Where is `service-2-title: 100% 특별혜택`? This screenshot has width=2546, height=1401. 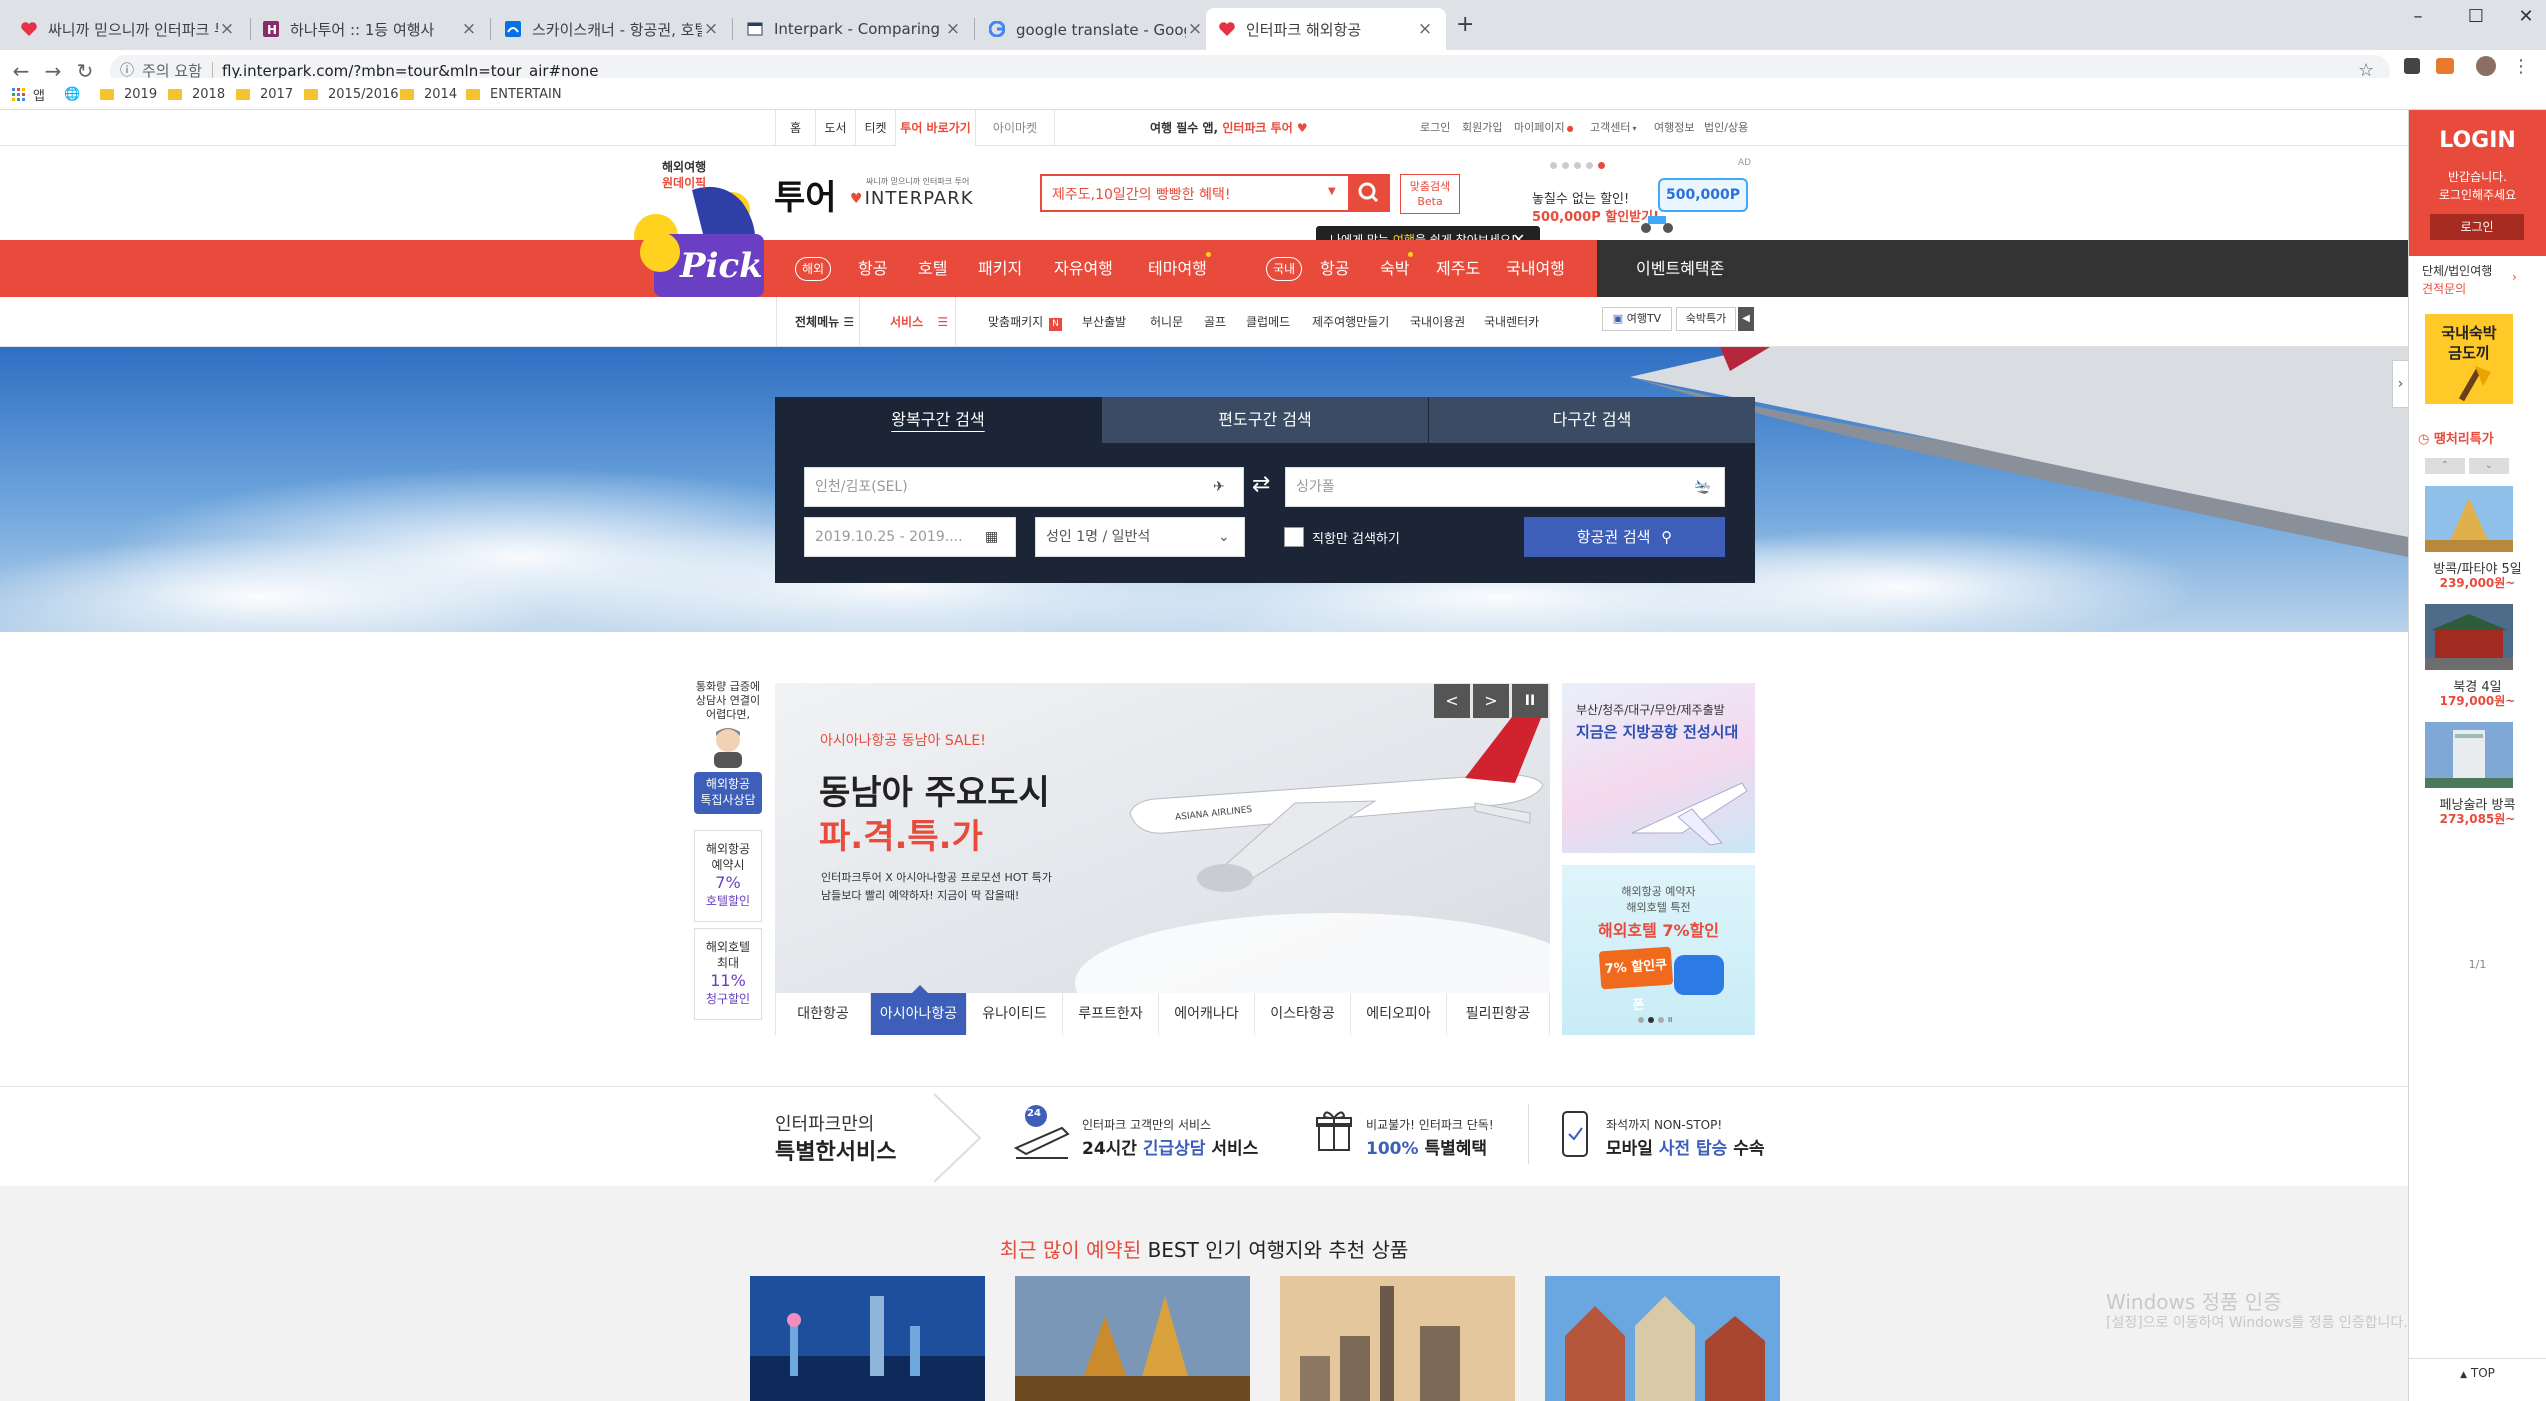 service-2-title: 100% 특별혜택 is located at coordinates (1426, 1146).